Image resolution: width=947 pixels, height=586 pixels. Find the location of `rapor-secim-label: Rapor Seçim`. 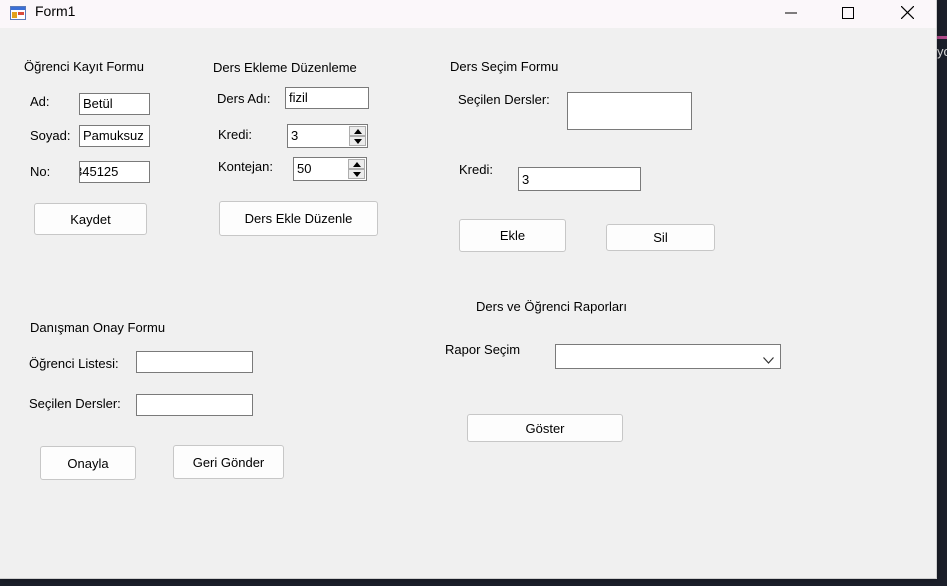

rapor-secim-label: Rapor Seçim is located at coordinates (483, 349).